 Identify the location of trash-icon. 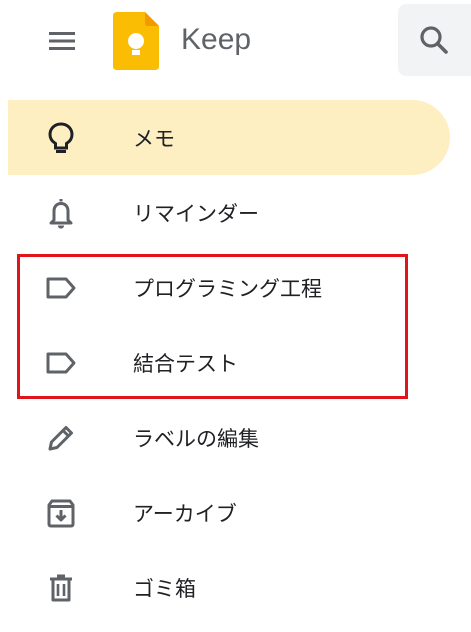
(61, 588).